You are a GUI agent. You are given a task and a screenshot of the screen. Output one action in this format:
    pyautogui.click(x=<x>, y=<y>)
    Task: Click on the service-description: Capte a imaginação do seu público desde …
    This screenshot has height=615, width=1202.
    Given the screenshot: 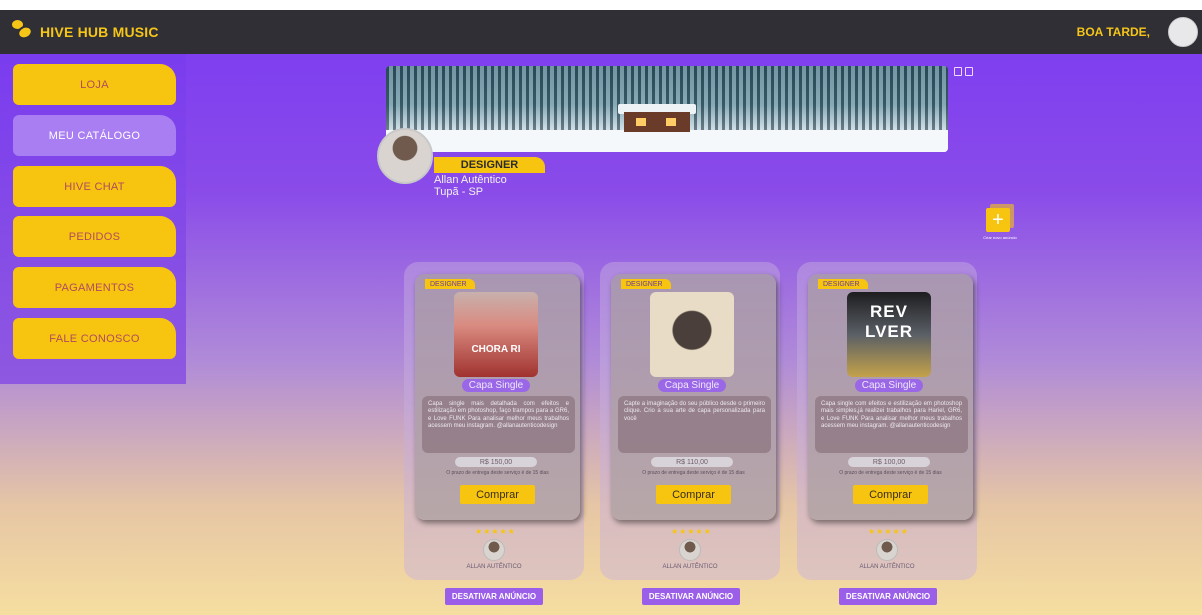 What is the action you would take?
    pyautogui.click(x=694, y=424)
    